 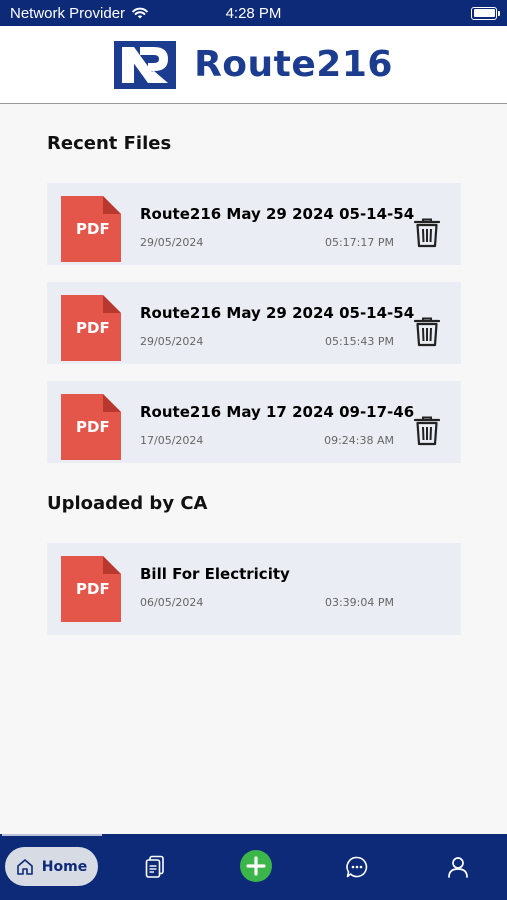 I want to click on add-plus-icon, so click(x=256, y=866).